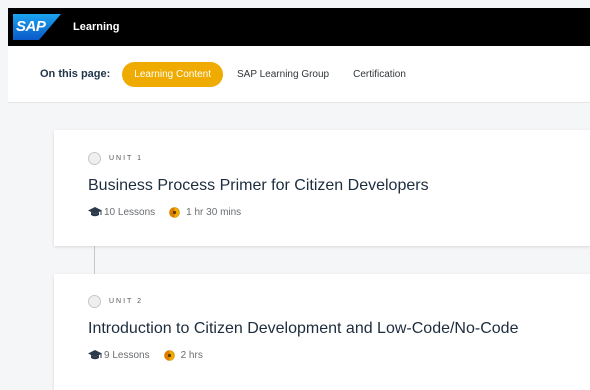  What do you see at coordinates (173, 74) in the screenshot?
I see `nav-learning-content: Learning Content` at bounding box center [173, 74].